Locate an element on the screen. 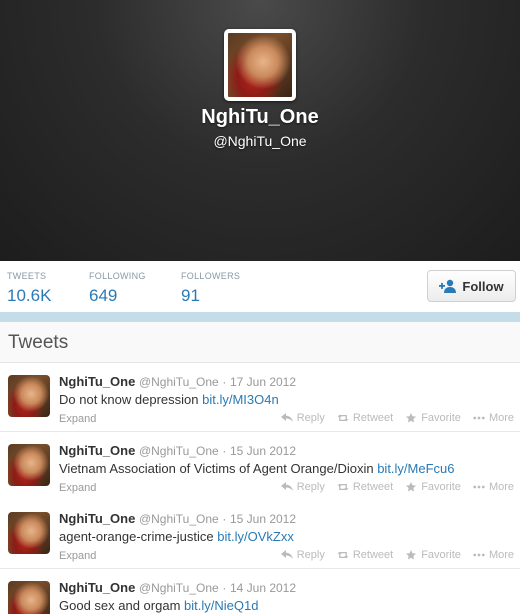 This screenshot has width=520, height=614. tweet-text: agent-orange-crime-justice bit.ly/OVkZxx is located at coordinates (176, 536).